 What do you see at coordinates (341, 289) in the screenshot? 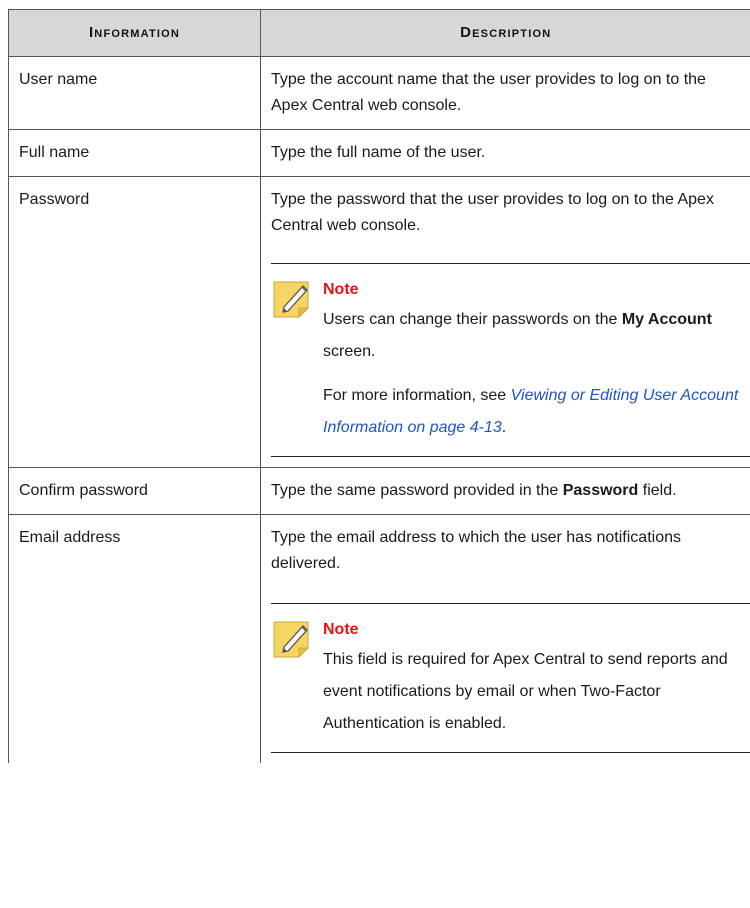
I see `password-note-title: Note` at bounding box center [341, 289].